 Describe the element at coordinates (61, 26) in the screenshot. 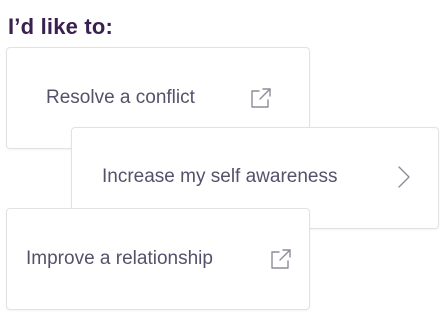

I see `page-heading: I’d like to:` at that location.